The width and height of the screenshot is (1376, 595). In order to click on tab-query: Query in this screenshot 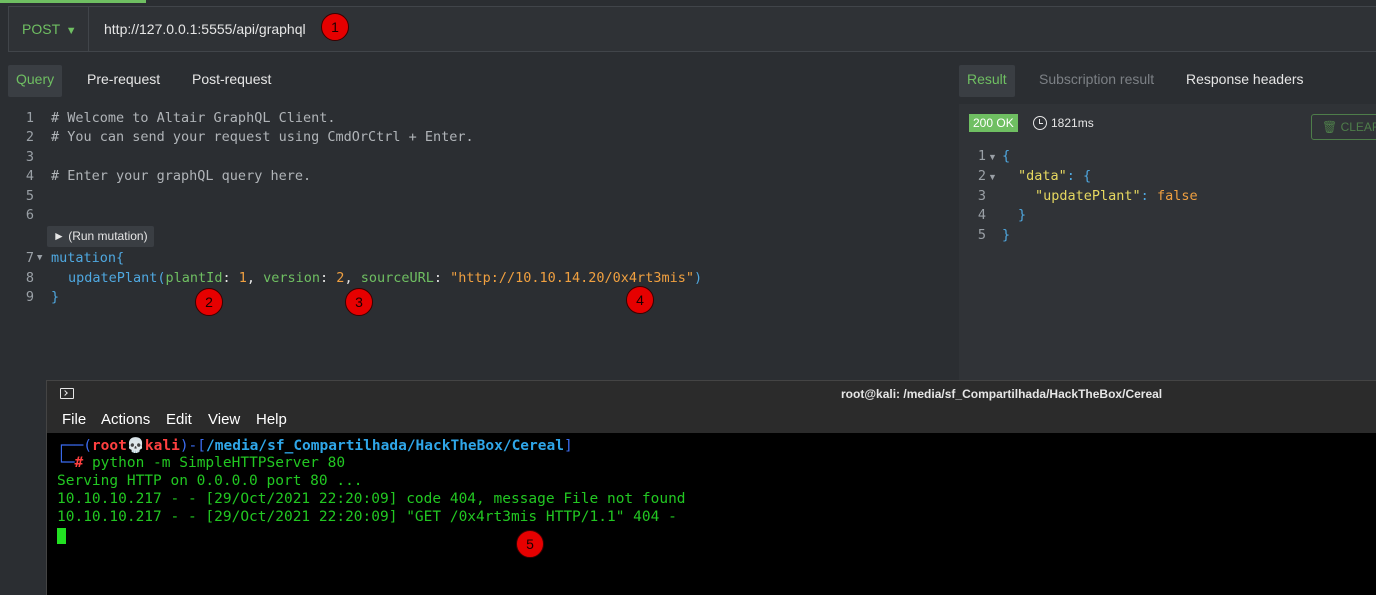, I will do `click(35, 81)`.